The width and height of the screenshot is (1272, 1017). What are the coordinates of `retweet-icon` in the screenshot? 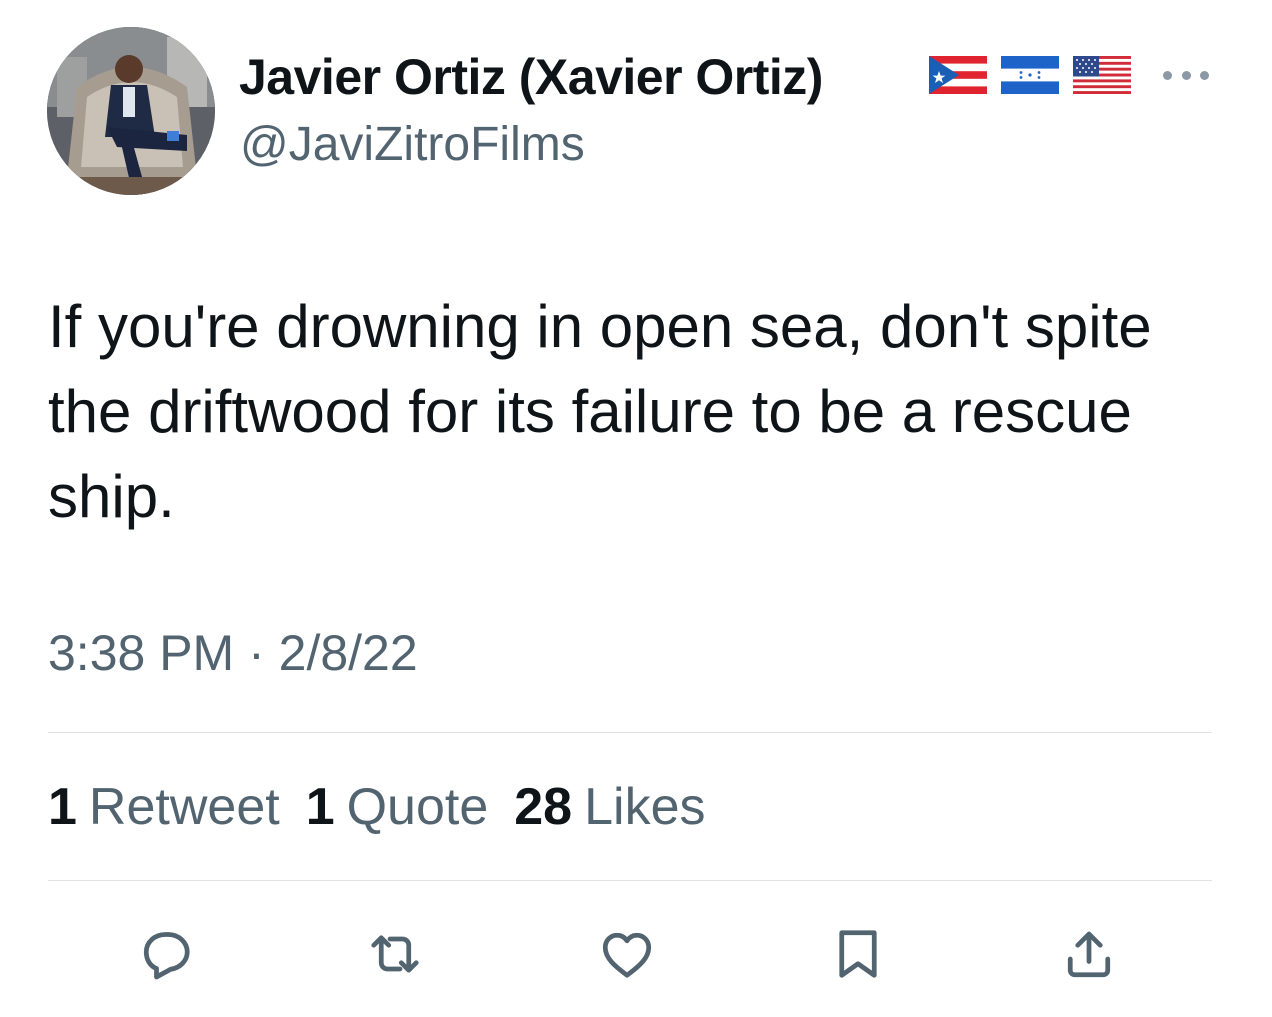 It's located at (395, 954).